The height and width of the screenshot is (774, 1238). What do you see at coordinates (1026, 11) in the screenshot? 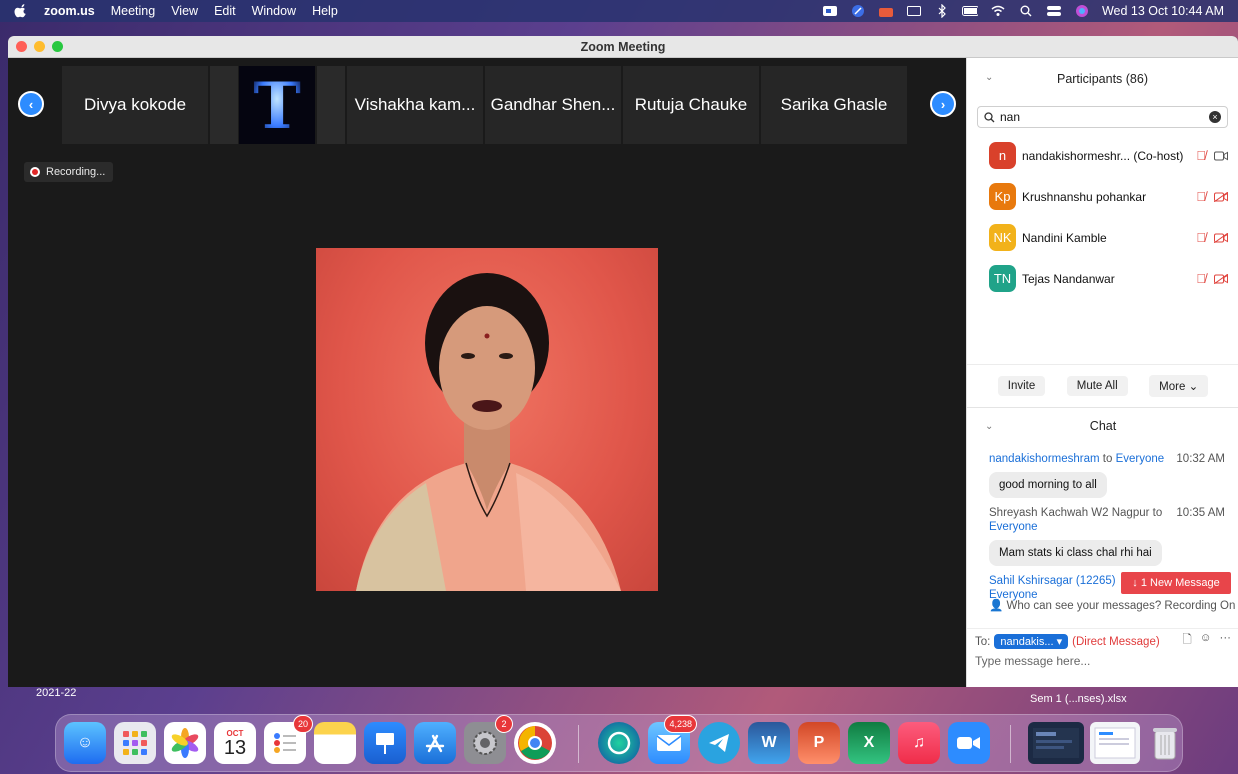
I see `spotlight-search-icon` at bounding box center [1026, 11].